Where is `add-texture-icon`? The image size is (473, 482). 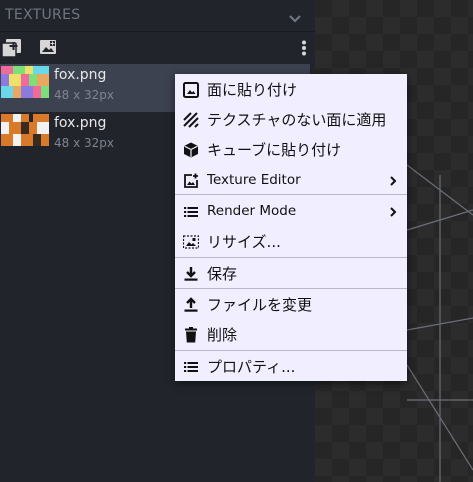 add-texture-icon is located at coordinates (11, 48).